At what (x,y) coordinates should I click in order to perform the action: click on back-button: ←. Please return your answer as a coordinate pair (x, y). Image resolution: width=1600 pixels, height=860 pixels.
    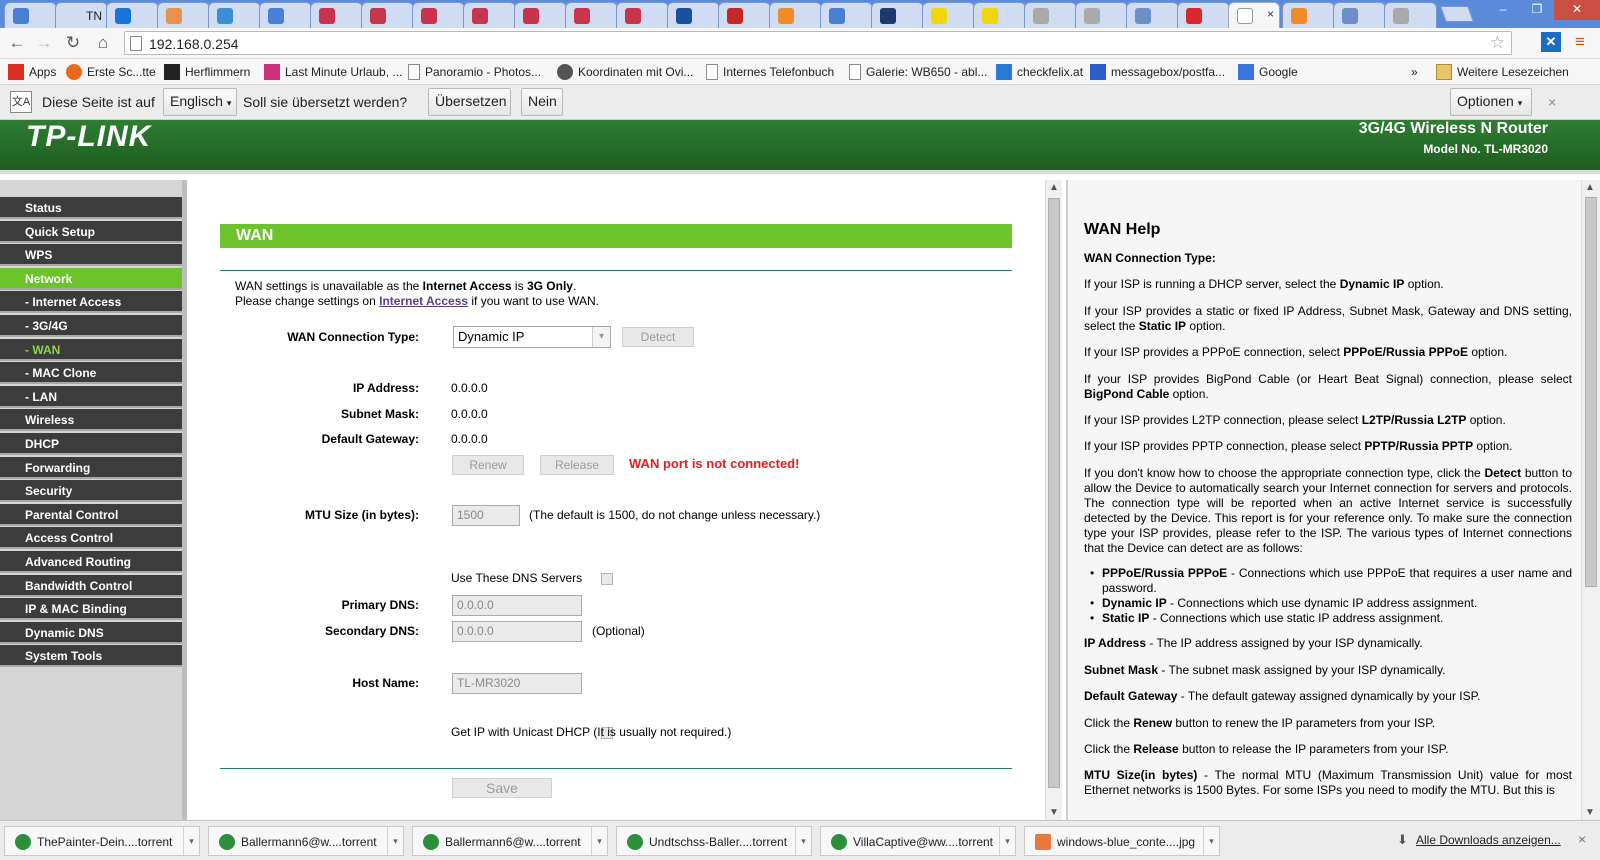
    Looking at the image, I should click on (17, 43).